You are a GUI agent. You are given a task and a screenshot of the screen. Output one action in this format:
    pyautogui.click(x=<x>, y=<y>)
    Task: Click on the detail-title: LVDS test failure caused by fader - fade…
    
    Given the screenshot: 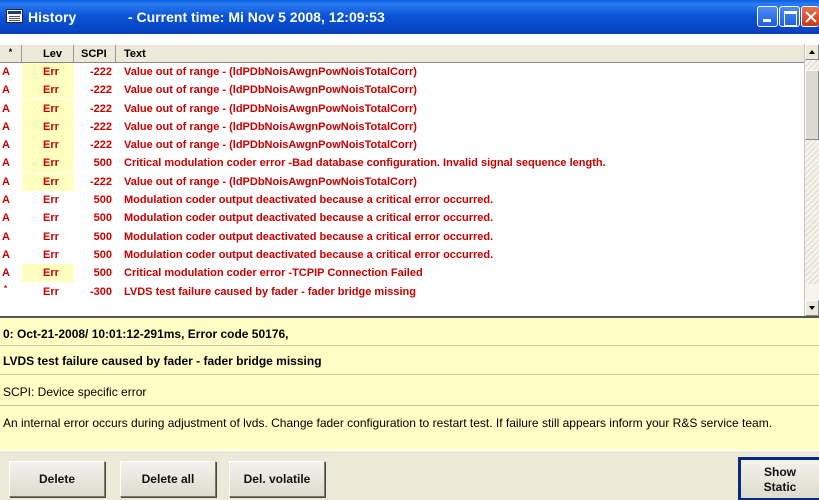 What is the action you would take?
    pyautogui.click(x=162, y=361)
    